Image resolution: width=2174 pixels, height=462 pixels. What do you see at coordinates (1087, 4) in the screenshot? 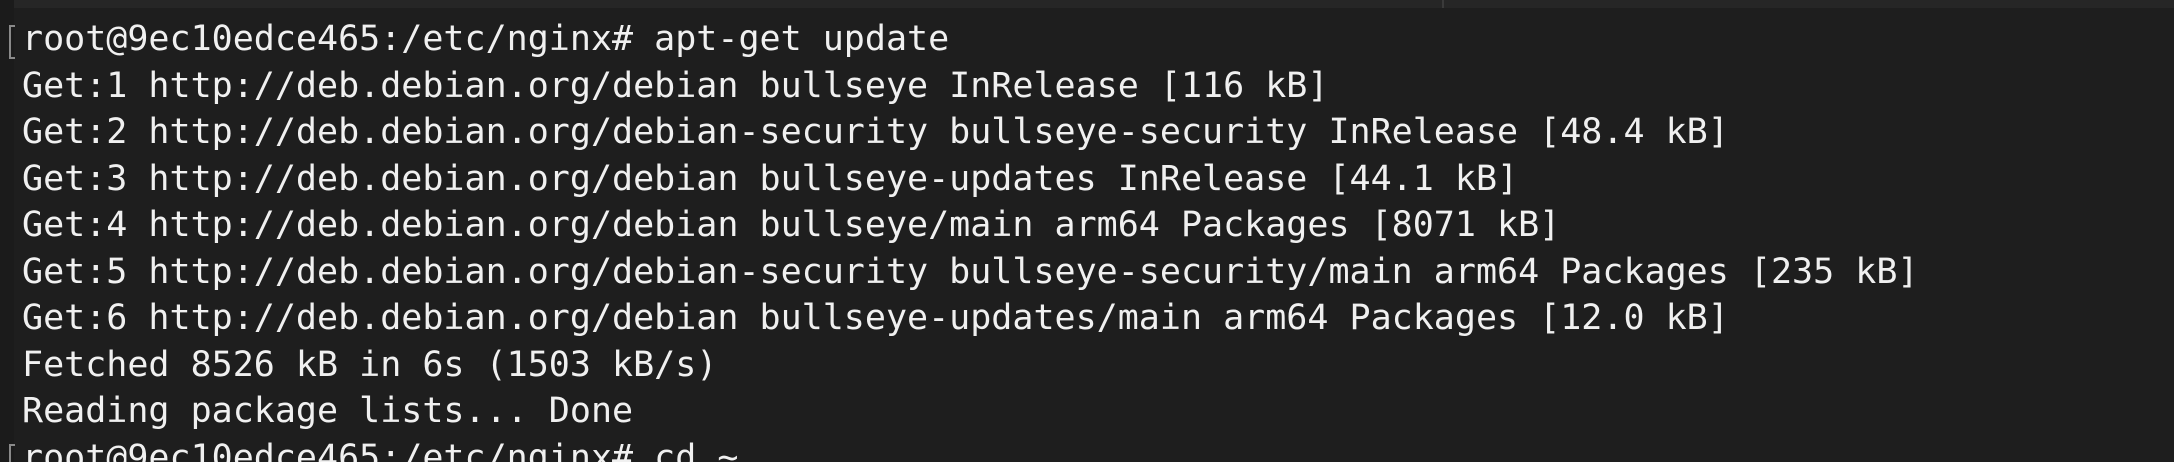
I see `window-top-edge` at bounding box center [1087, 4].